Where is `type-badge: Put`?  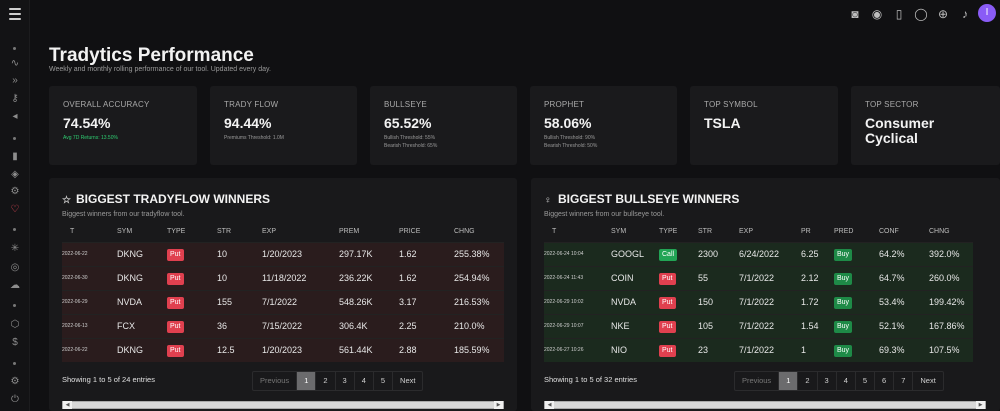 type-badge: Put is located at coordinates (175, 326).